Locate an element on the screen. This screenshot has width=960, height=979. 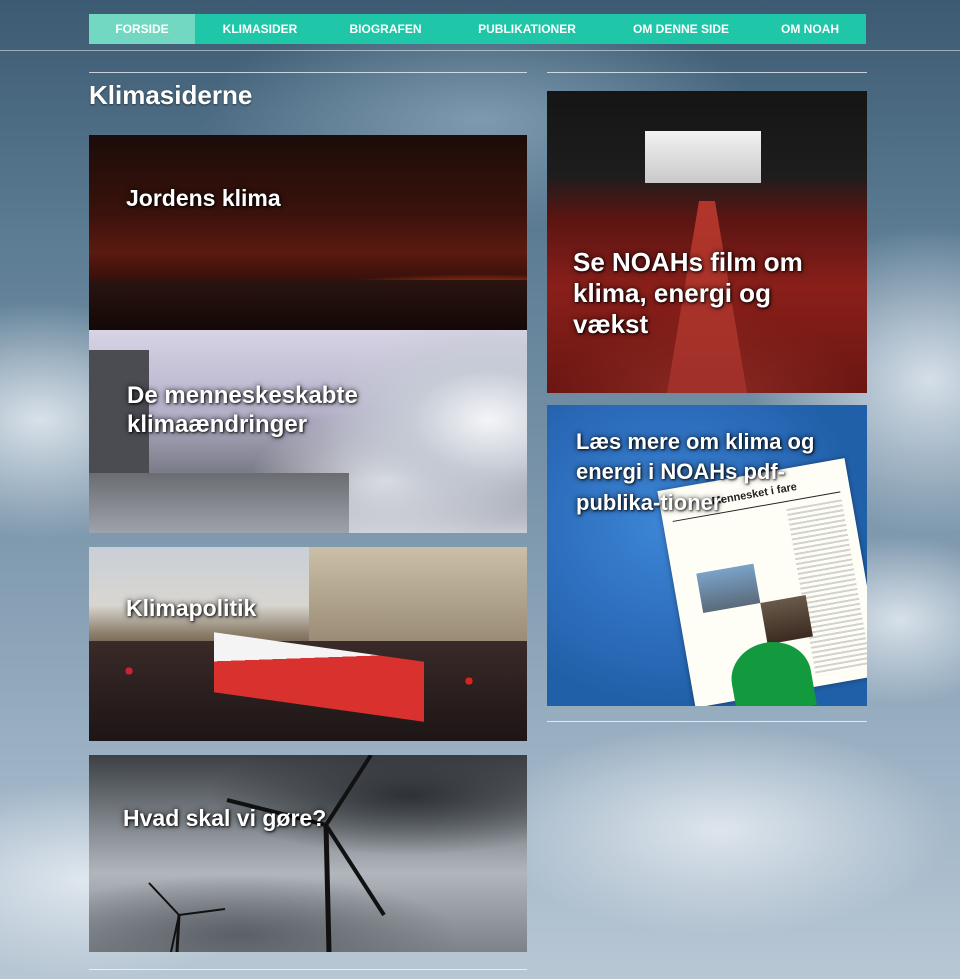
header-divider is located at coordinates (480, 50).